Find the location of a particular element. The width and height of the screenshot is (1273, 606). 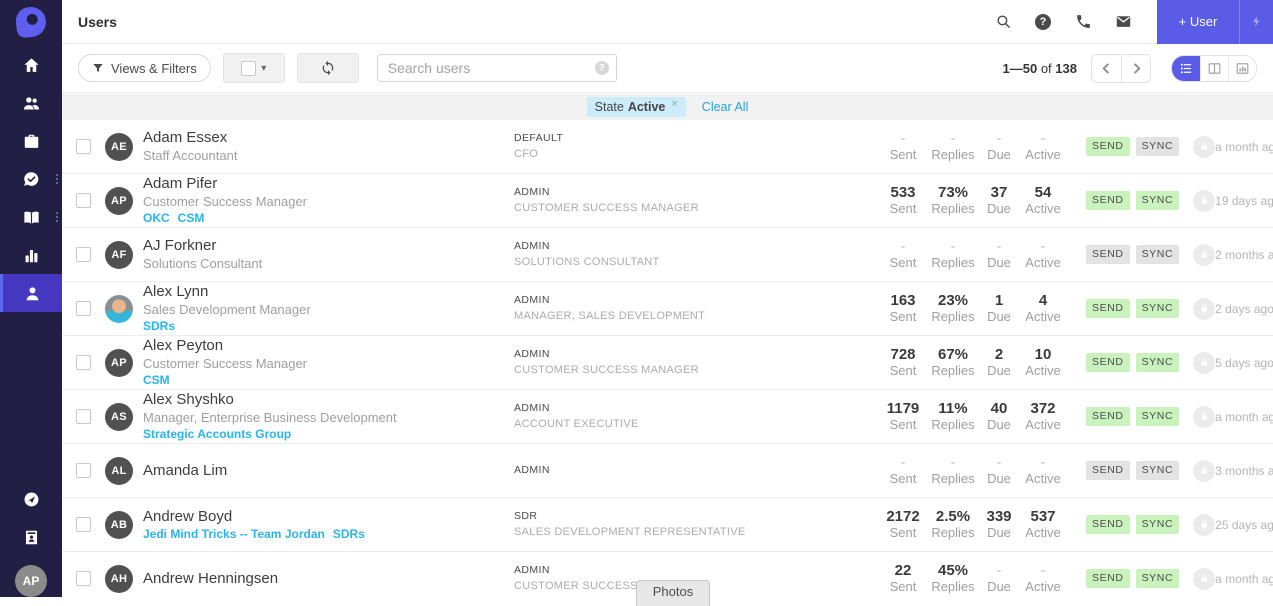

refresh-button is located at coordinates (327, 68).